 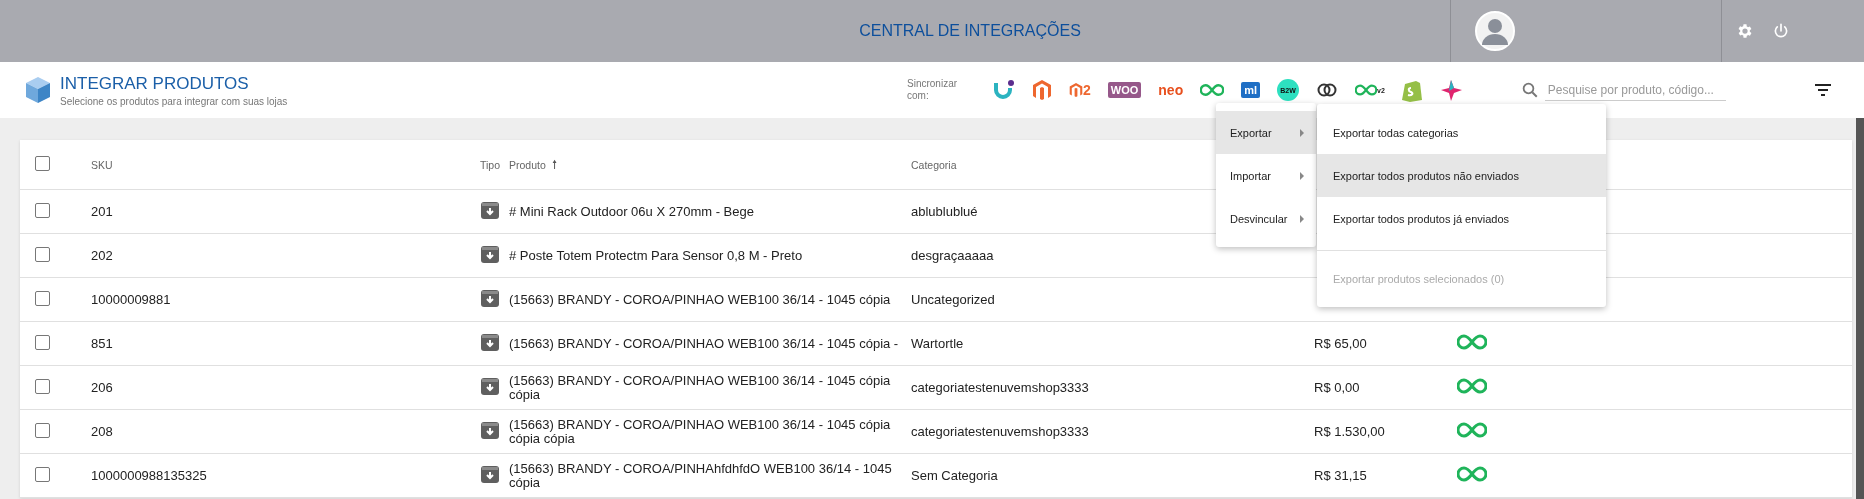 I want to click on table-cell: R$ 0,00, so click(x=1337, y=387).